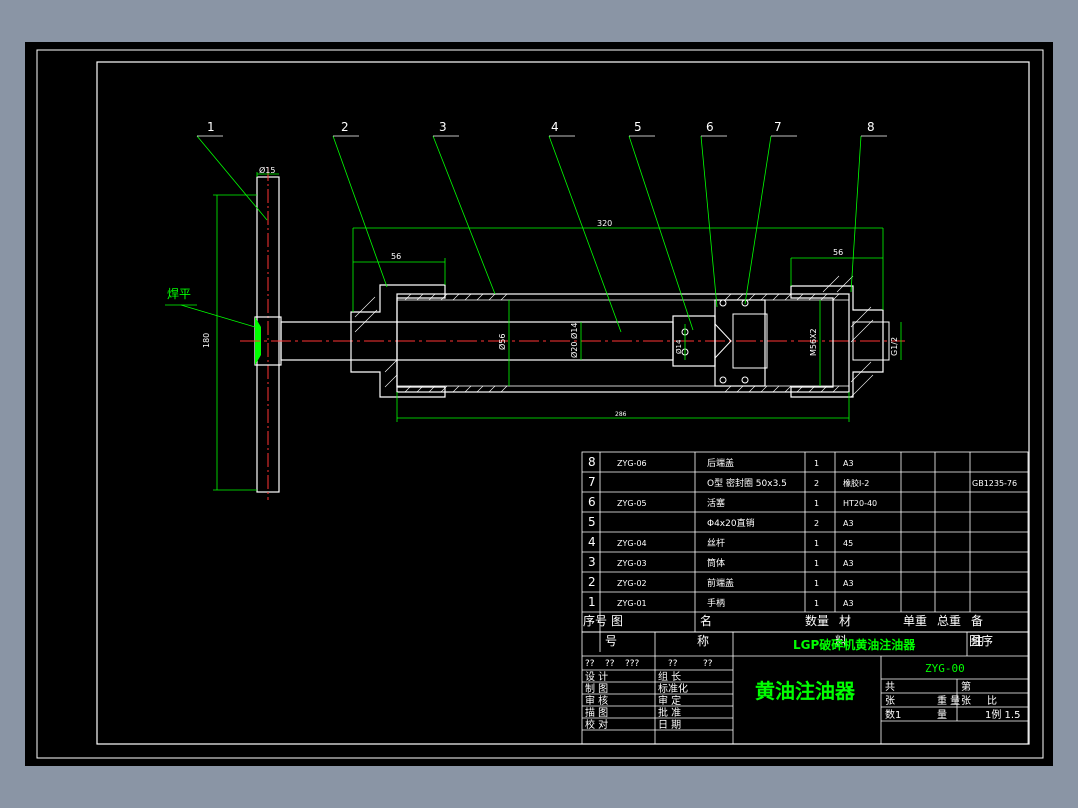 Image resolution: width=1078 pixels, height=808 pixels. Describe the element at coordinates (871, 127) in the screenshot. I see `balloon-8: 8` at that location.